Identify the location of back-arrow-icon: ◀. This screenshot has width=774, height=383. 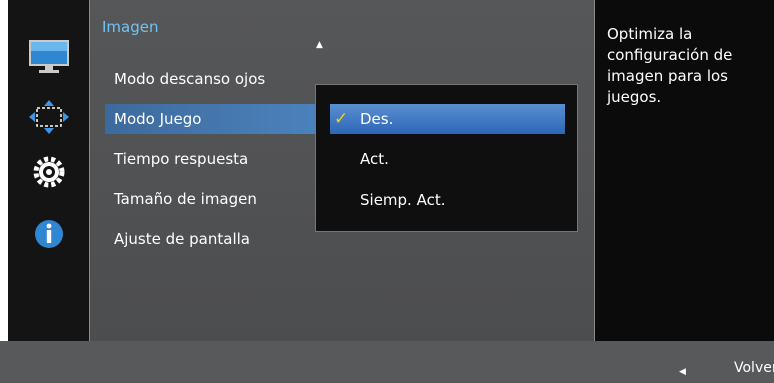
(682, 372).